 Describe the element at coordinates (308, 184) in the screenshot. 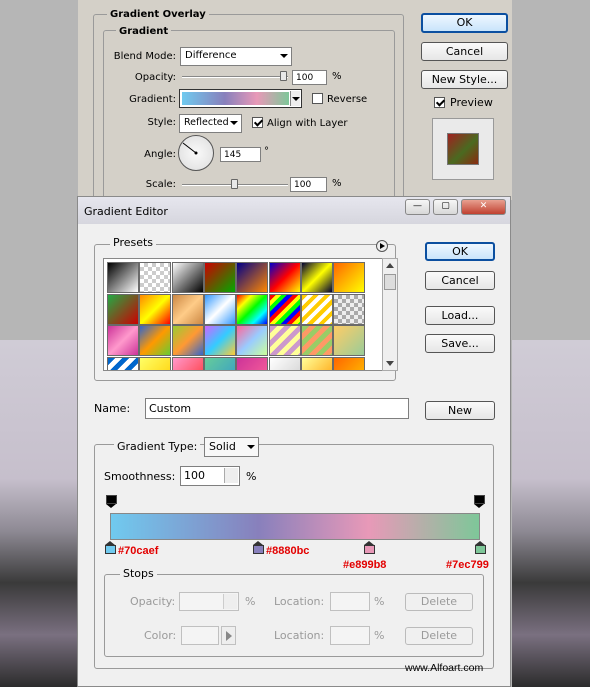

I see `scale-field: 100` at that location.